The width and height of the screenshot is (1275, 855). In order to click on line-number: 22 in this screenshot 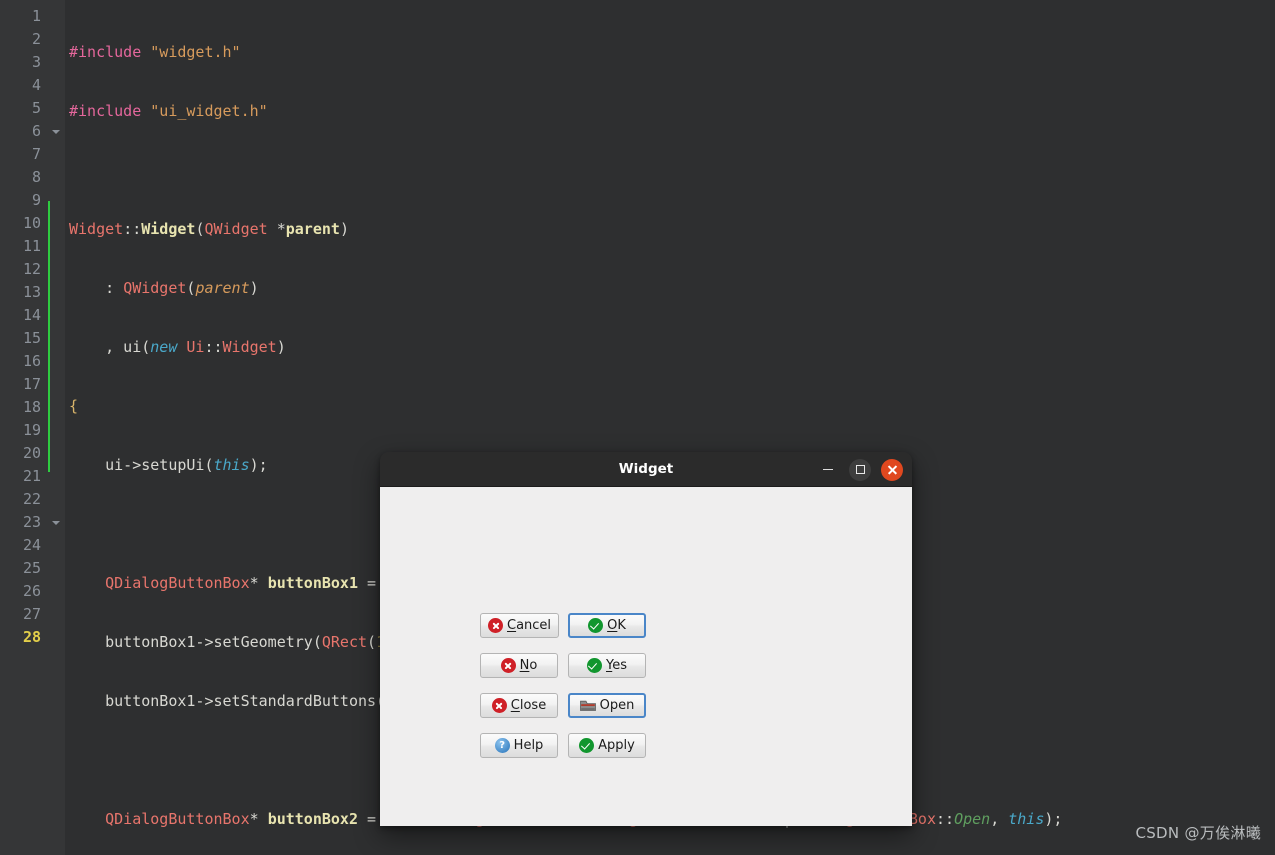, I will do `click(31, 499)`.